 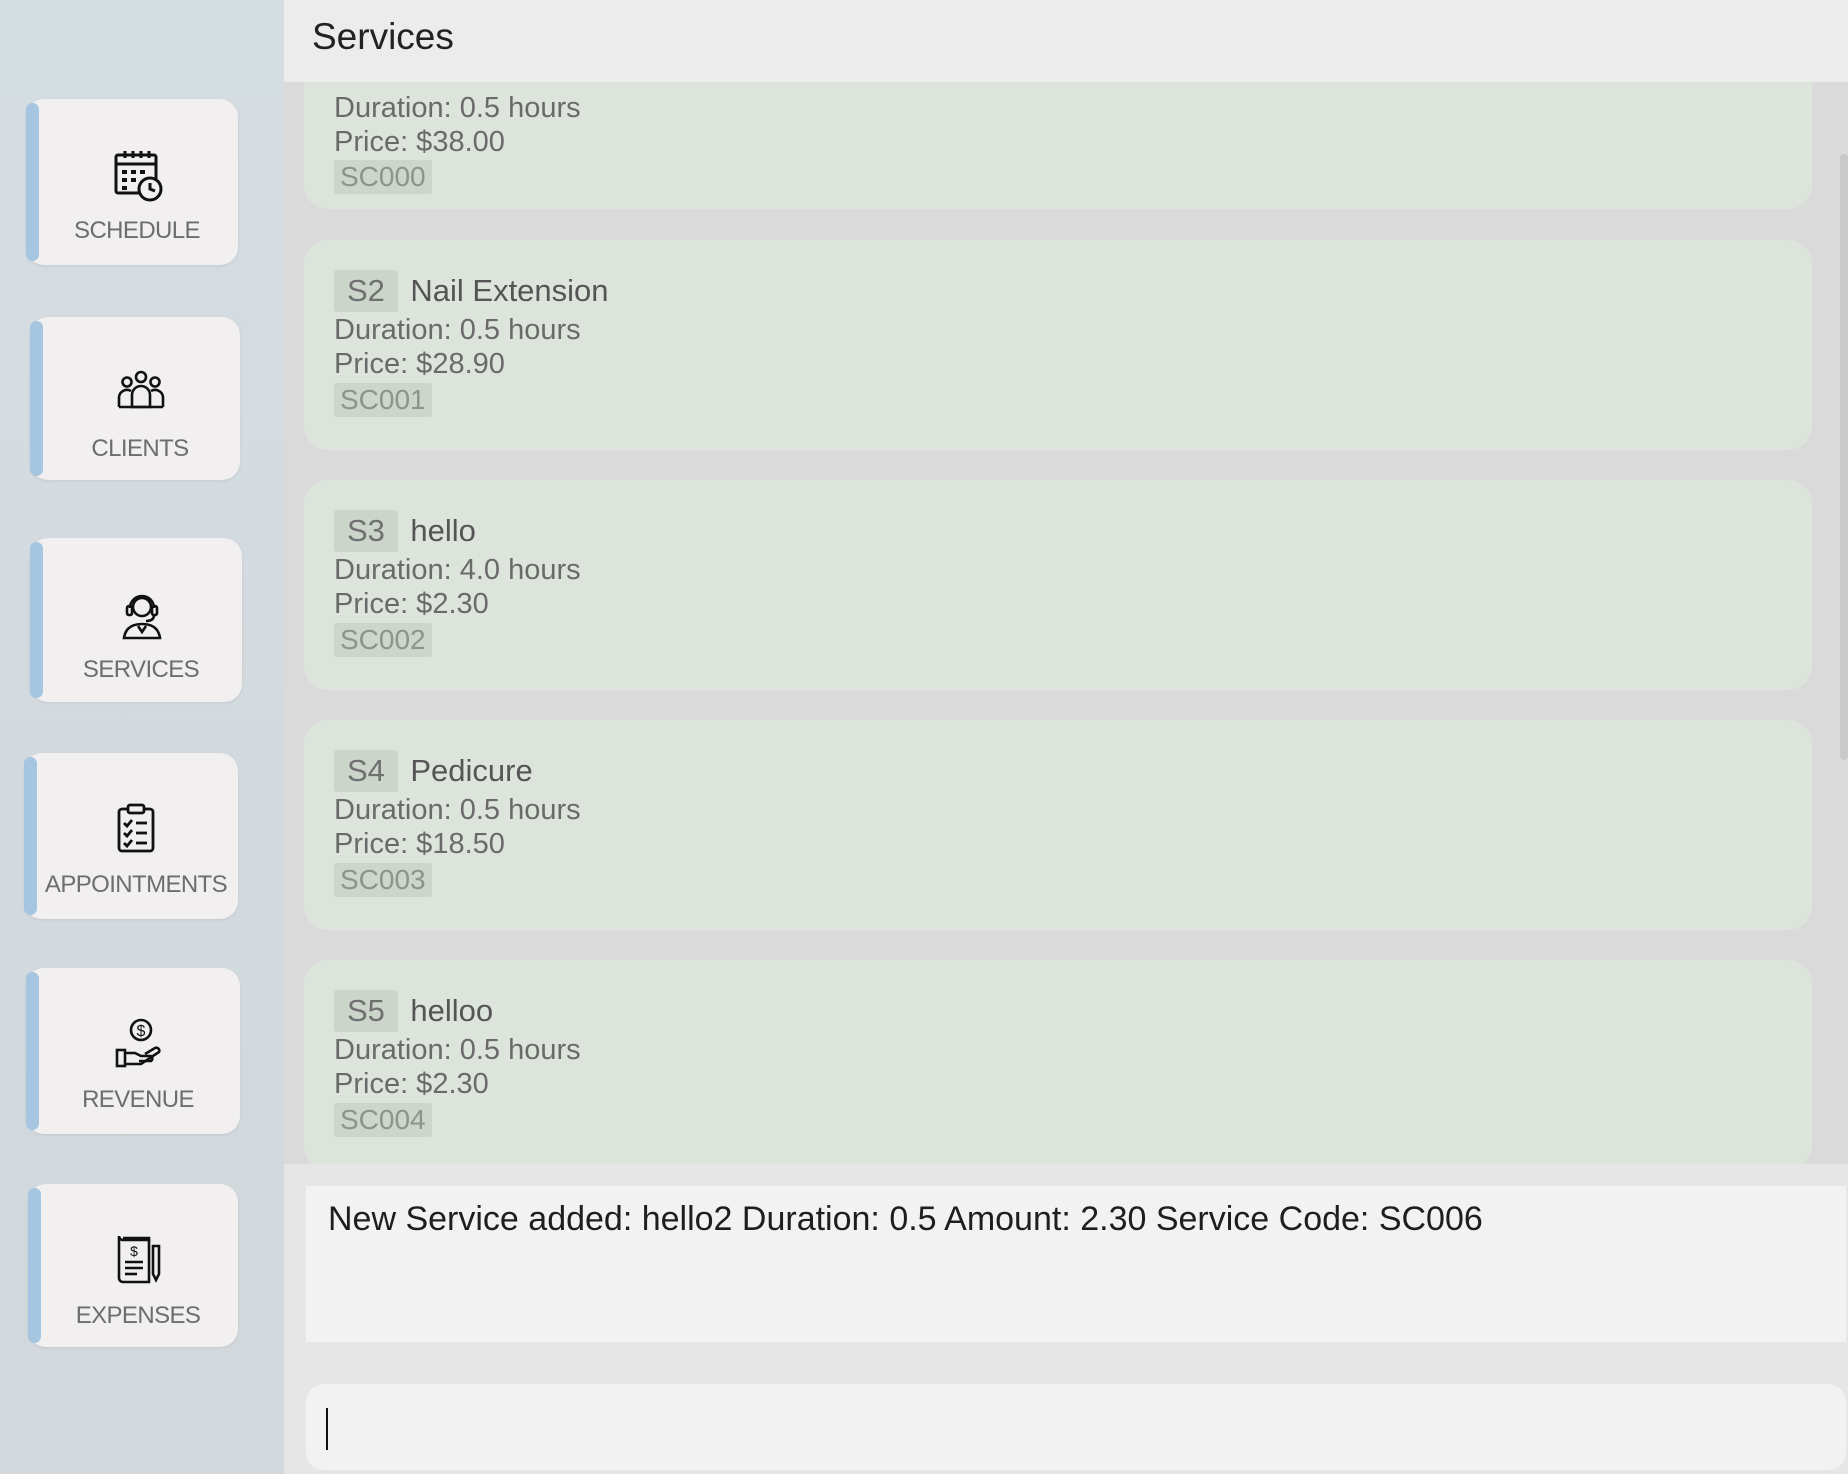 I want to click on nav-appointments-button: APPOINTMENTS, so click(x=131, y=836).